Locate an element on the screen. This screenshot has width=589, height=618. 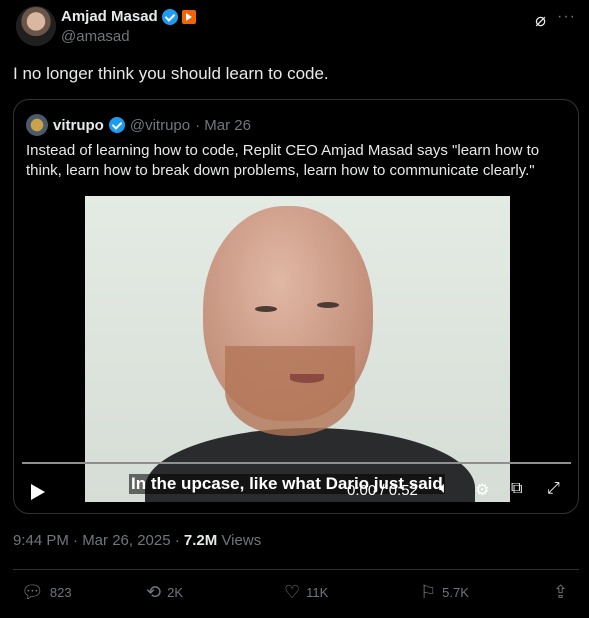
tweet-meta: 9:44 PM · Mar 26, 2025 · 7.2M Views is located at coordinates (137, 540).